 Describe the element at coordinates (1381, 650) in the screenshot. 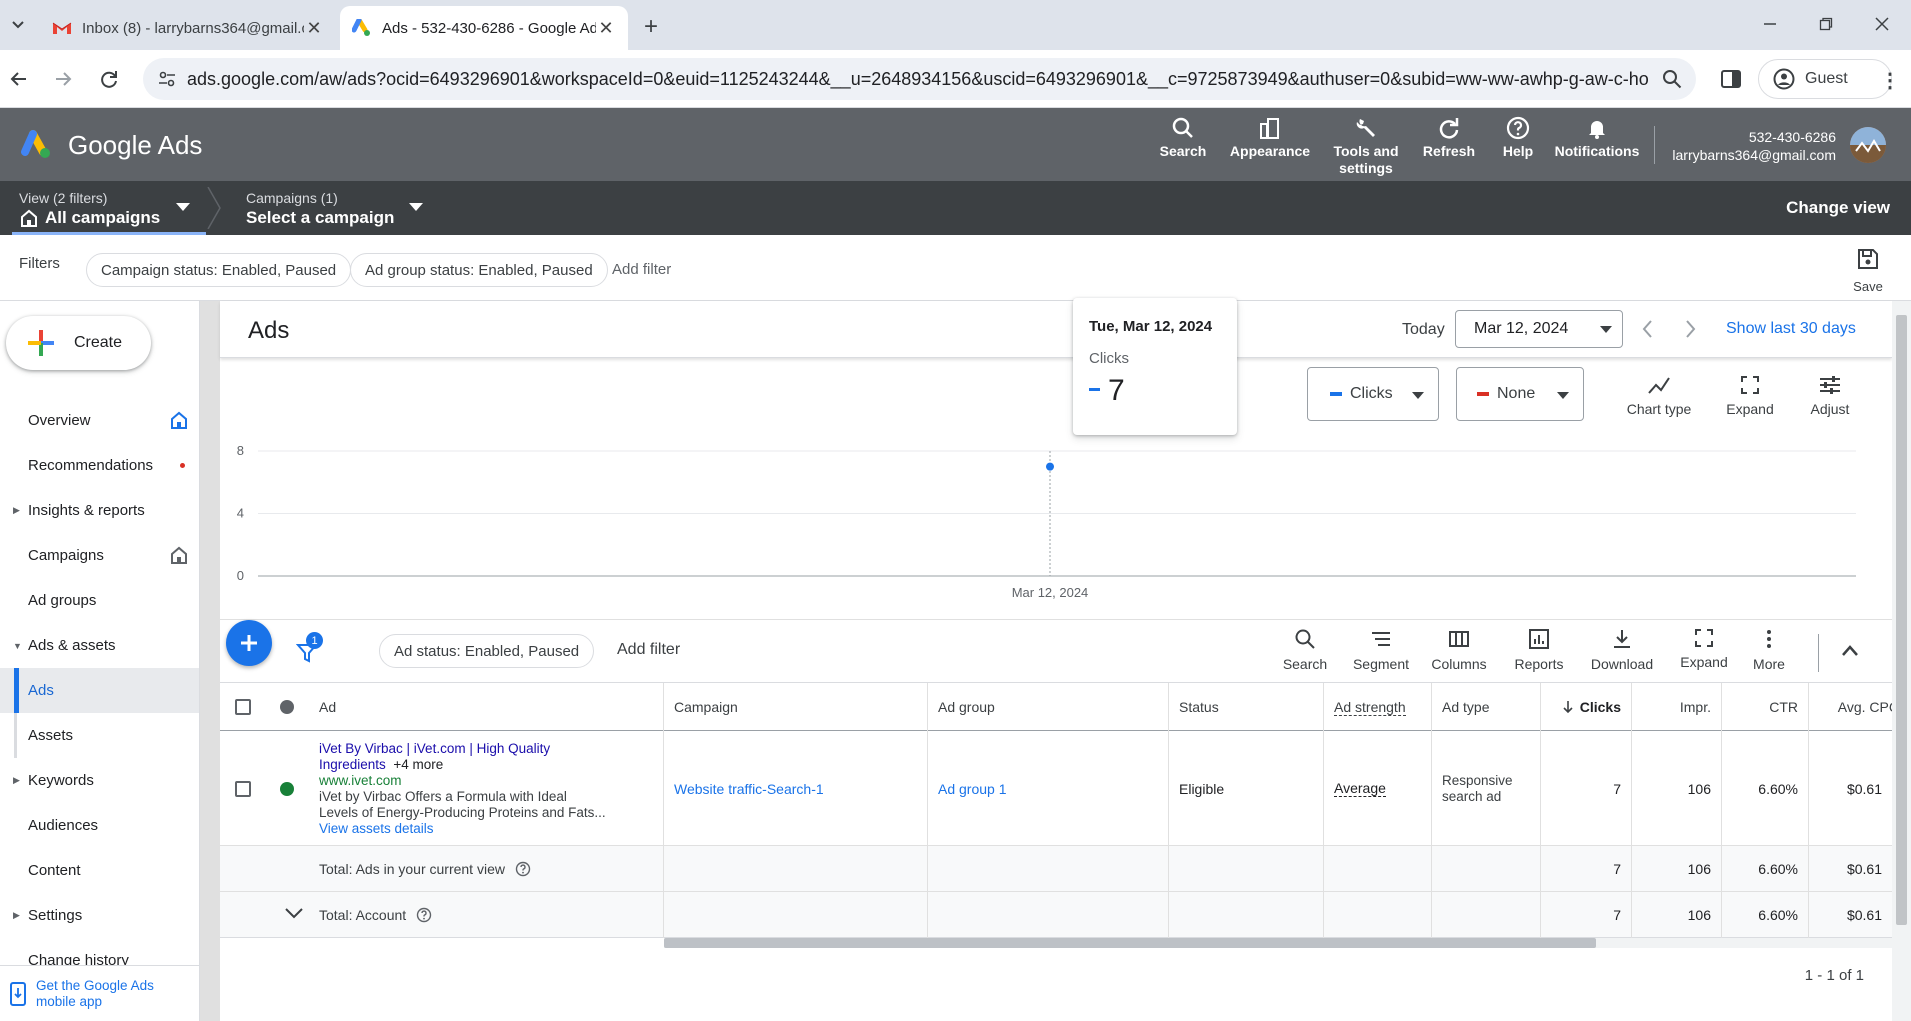

I see `segment-button: Segment` at that location.